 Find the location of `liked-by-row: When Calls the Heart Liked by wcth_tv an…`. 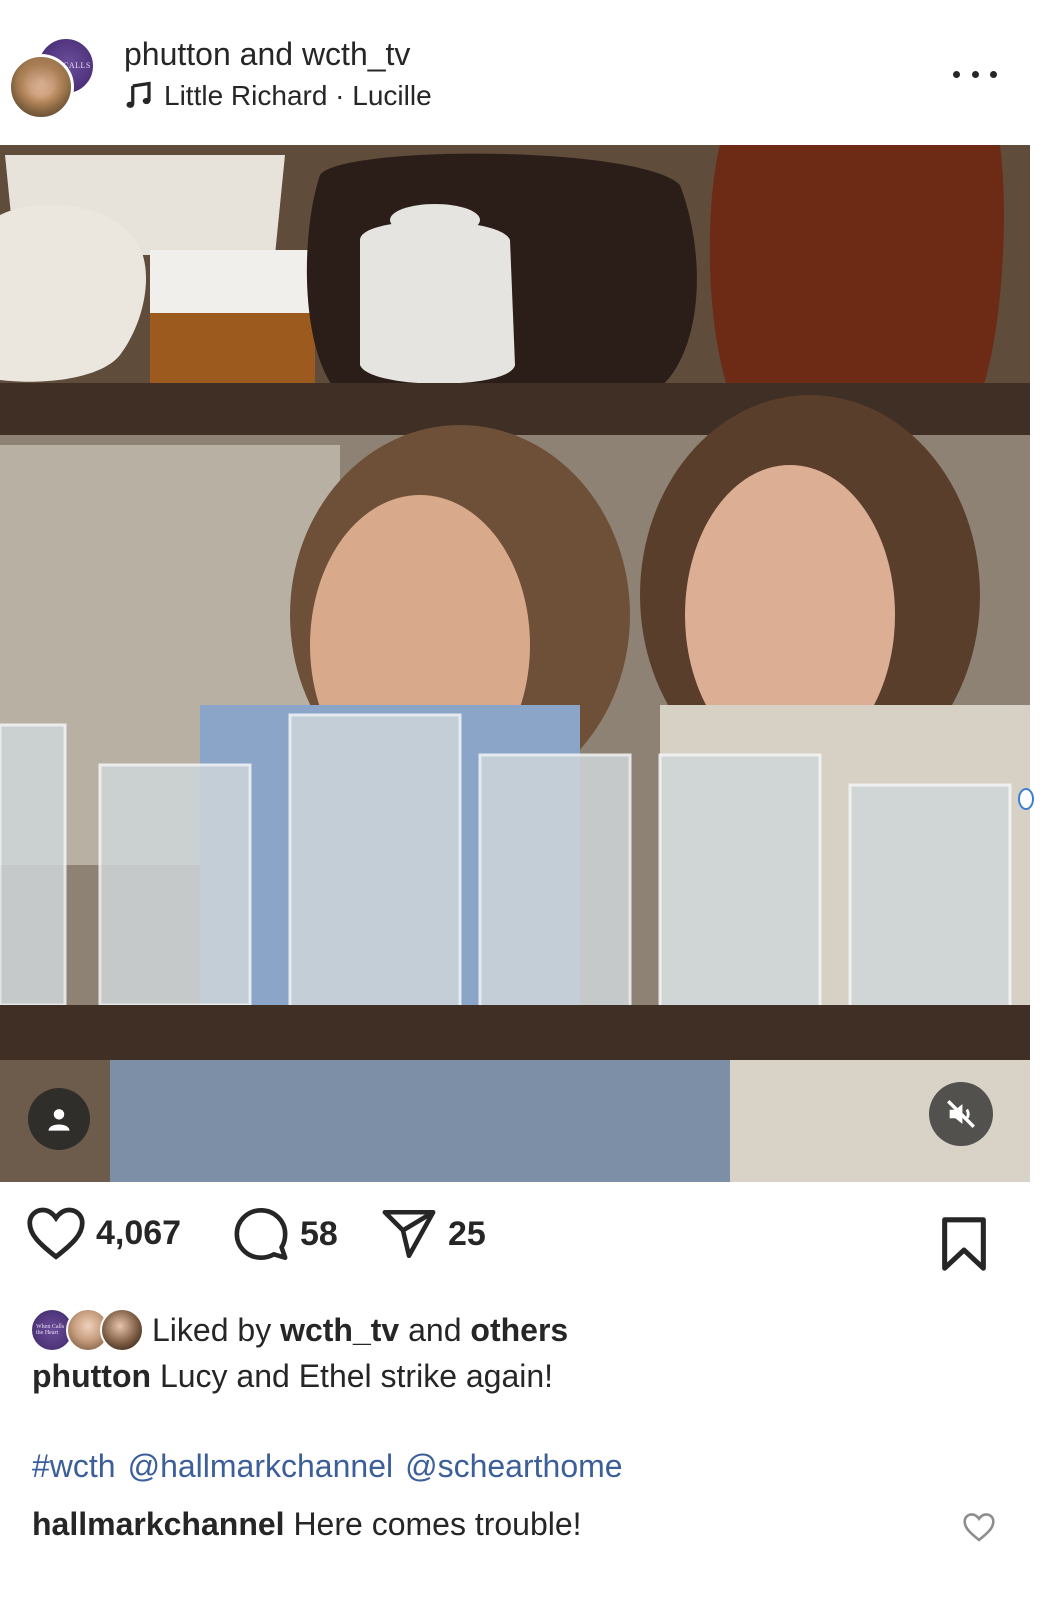

liked-by-row: When Calls the Heart Liked by wcth_tv an… is located at coordinates (299, 1330).